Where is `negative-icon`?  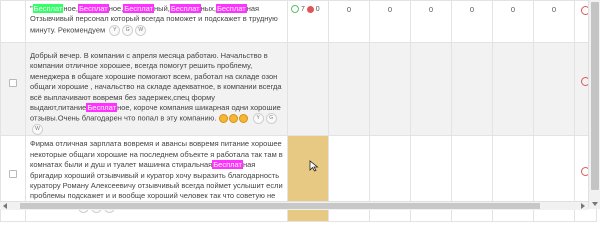 negative-icon is located at coordinates (310, 9).